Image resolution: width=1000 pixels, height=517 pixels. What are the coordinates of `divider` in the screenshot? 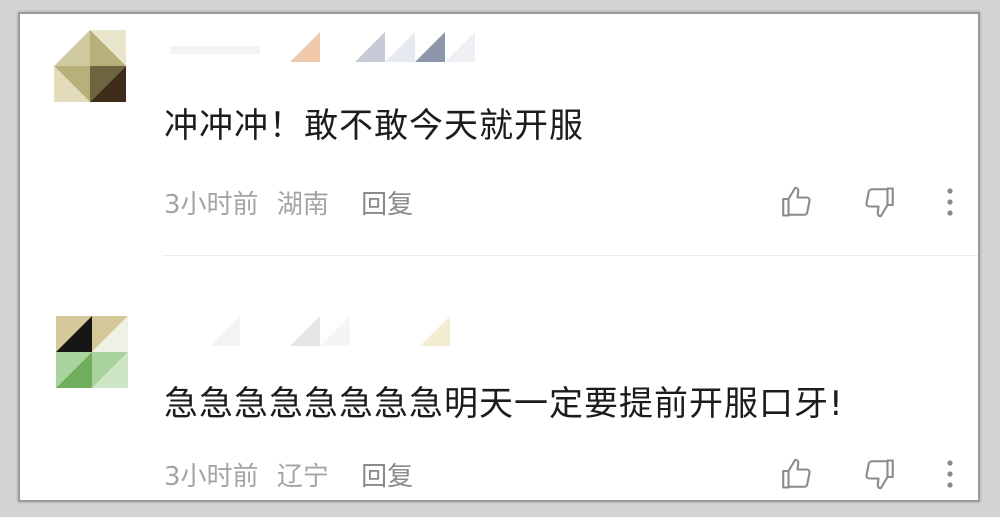 It's located at (570, 255).